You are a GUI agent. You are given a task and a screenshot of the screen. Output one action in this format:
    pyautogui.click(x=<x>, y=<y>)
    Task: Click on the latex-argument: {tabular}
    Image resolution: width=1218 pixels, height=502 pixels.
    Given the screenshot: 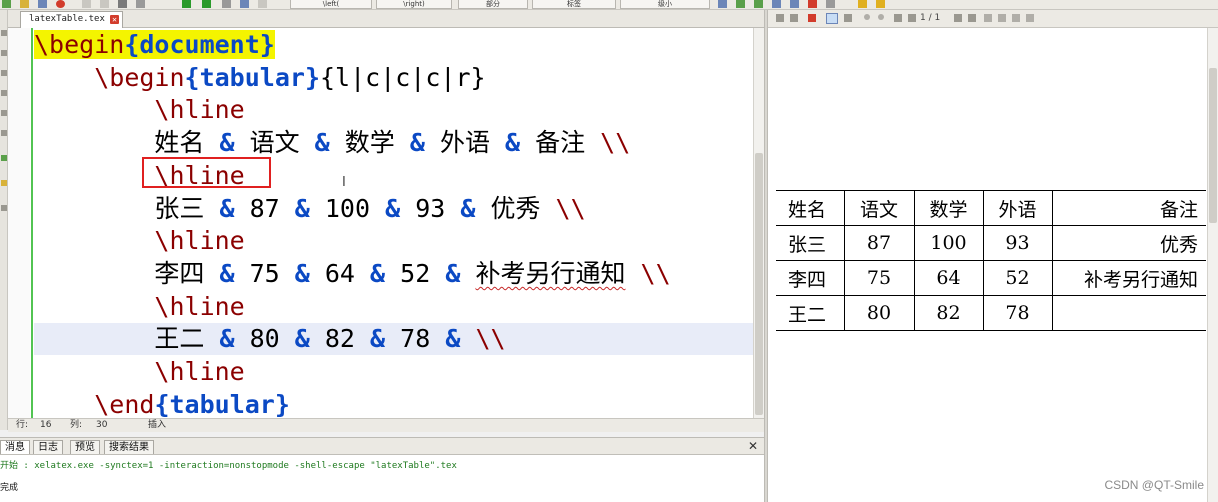 What is the action you would take?
    pyautogui.click(x=252, y=77)
    